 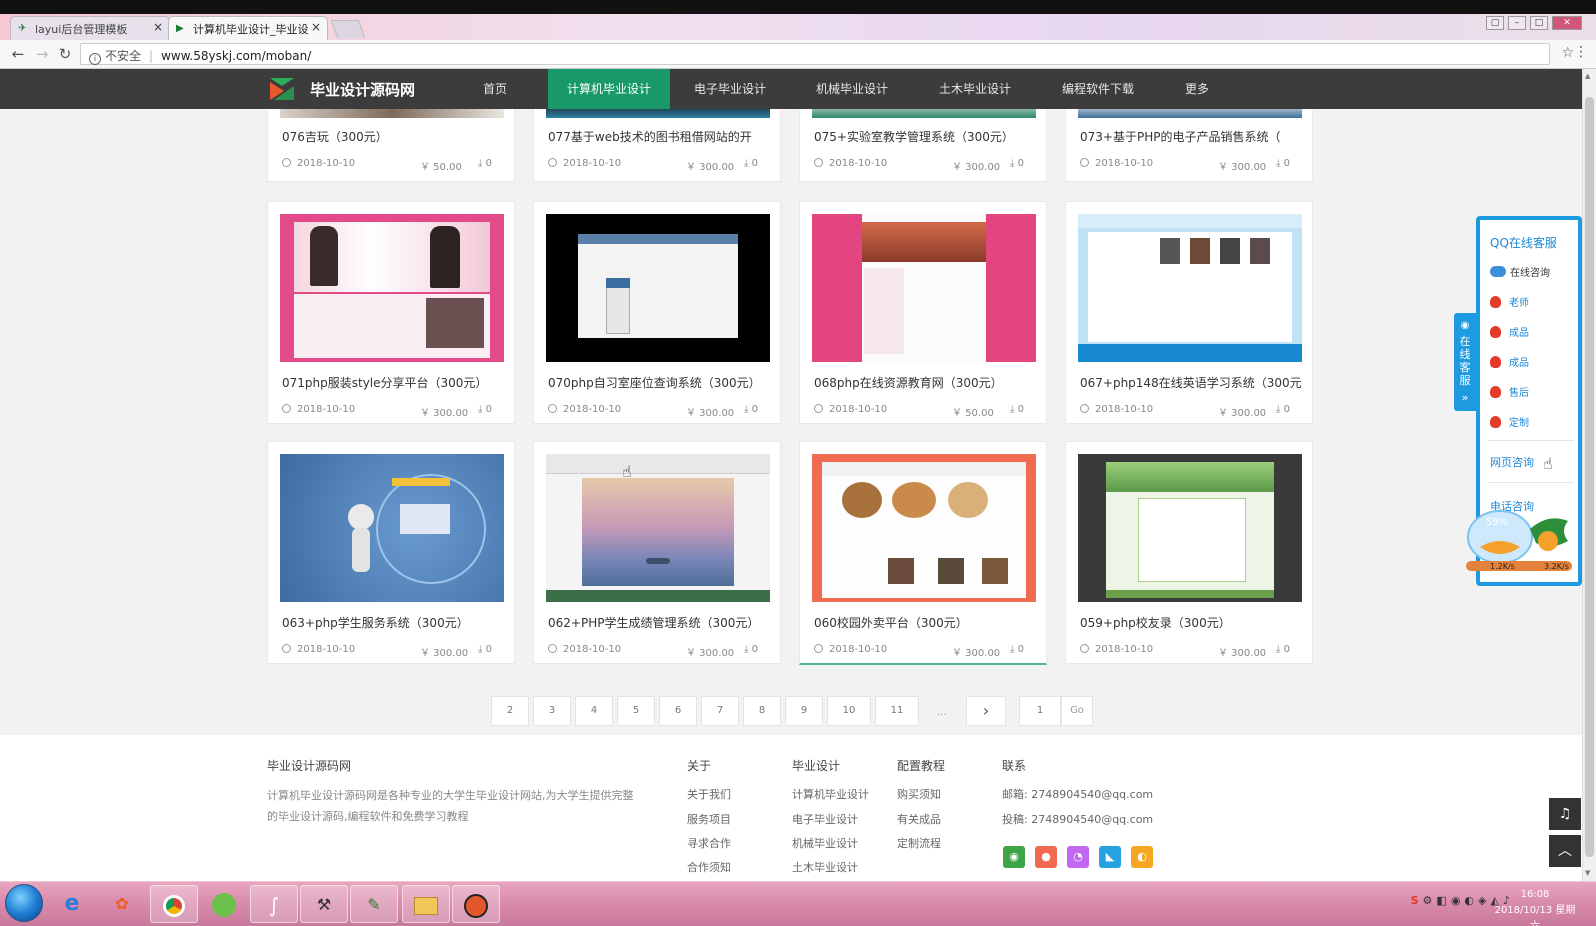 I want to click on footer-link-cooperation-notes: 合作须知, so click(x=709, y=867).